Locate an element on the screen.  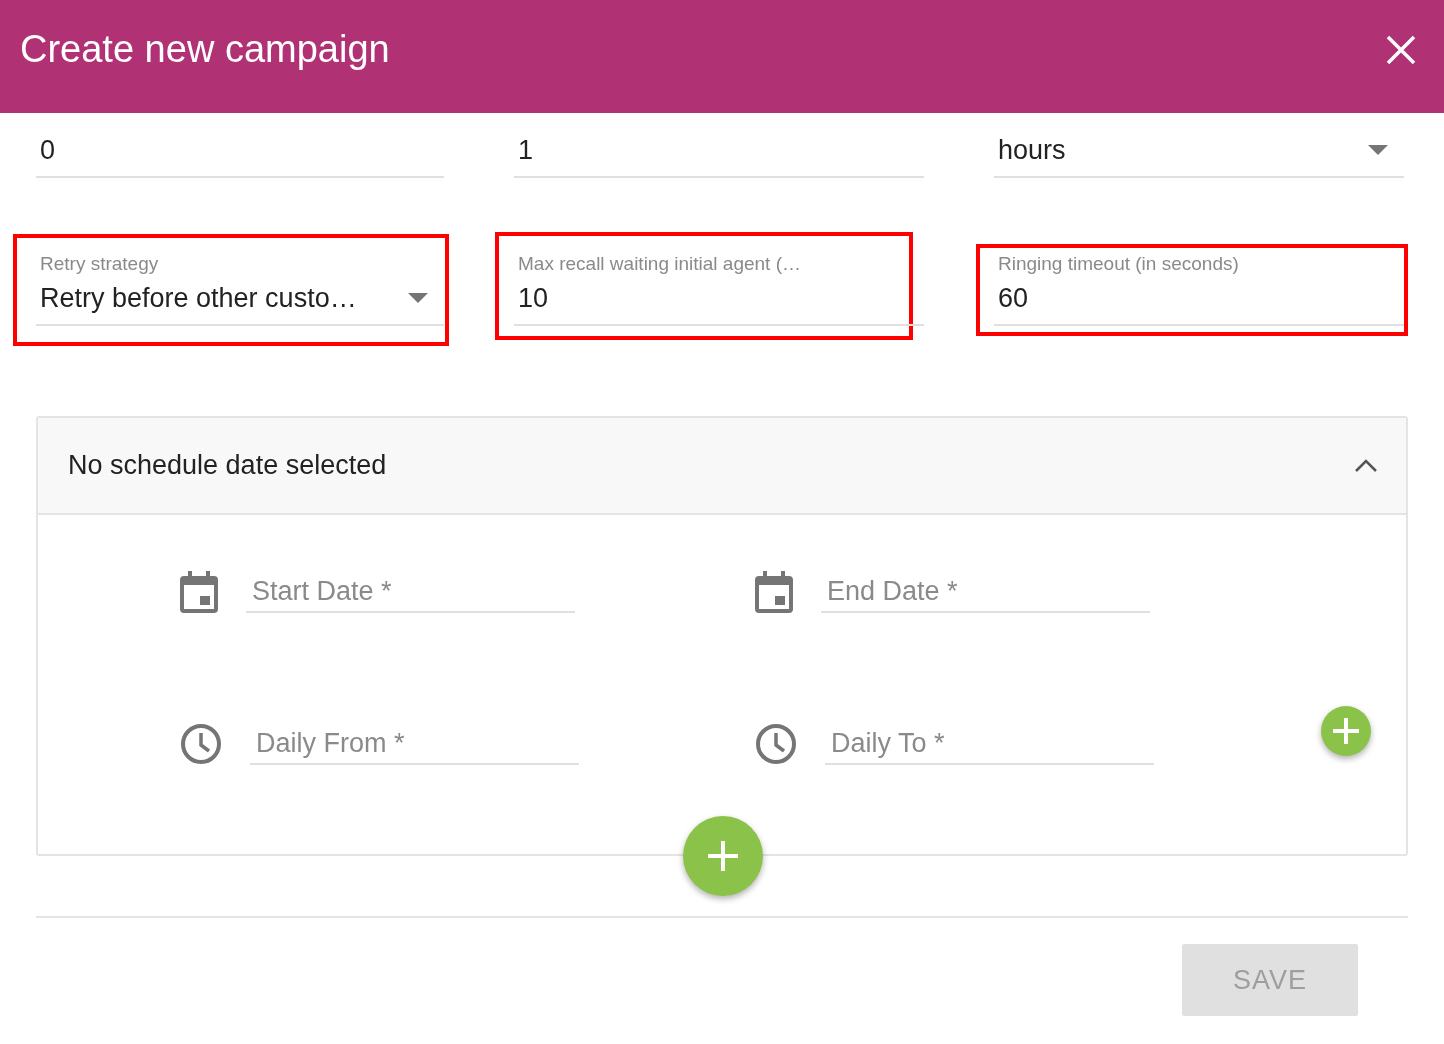
chevron-up-icon is located at coordinates (1366, 465).